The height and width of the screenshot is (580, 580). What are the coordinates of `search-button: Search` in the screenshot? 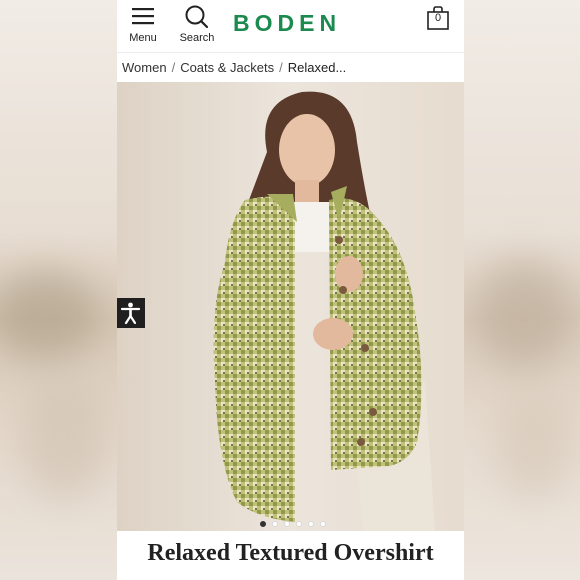 It's located at (197, 26).